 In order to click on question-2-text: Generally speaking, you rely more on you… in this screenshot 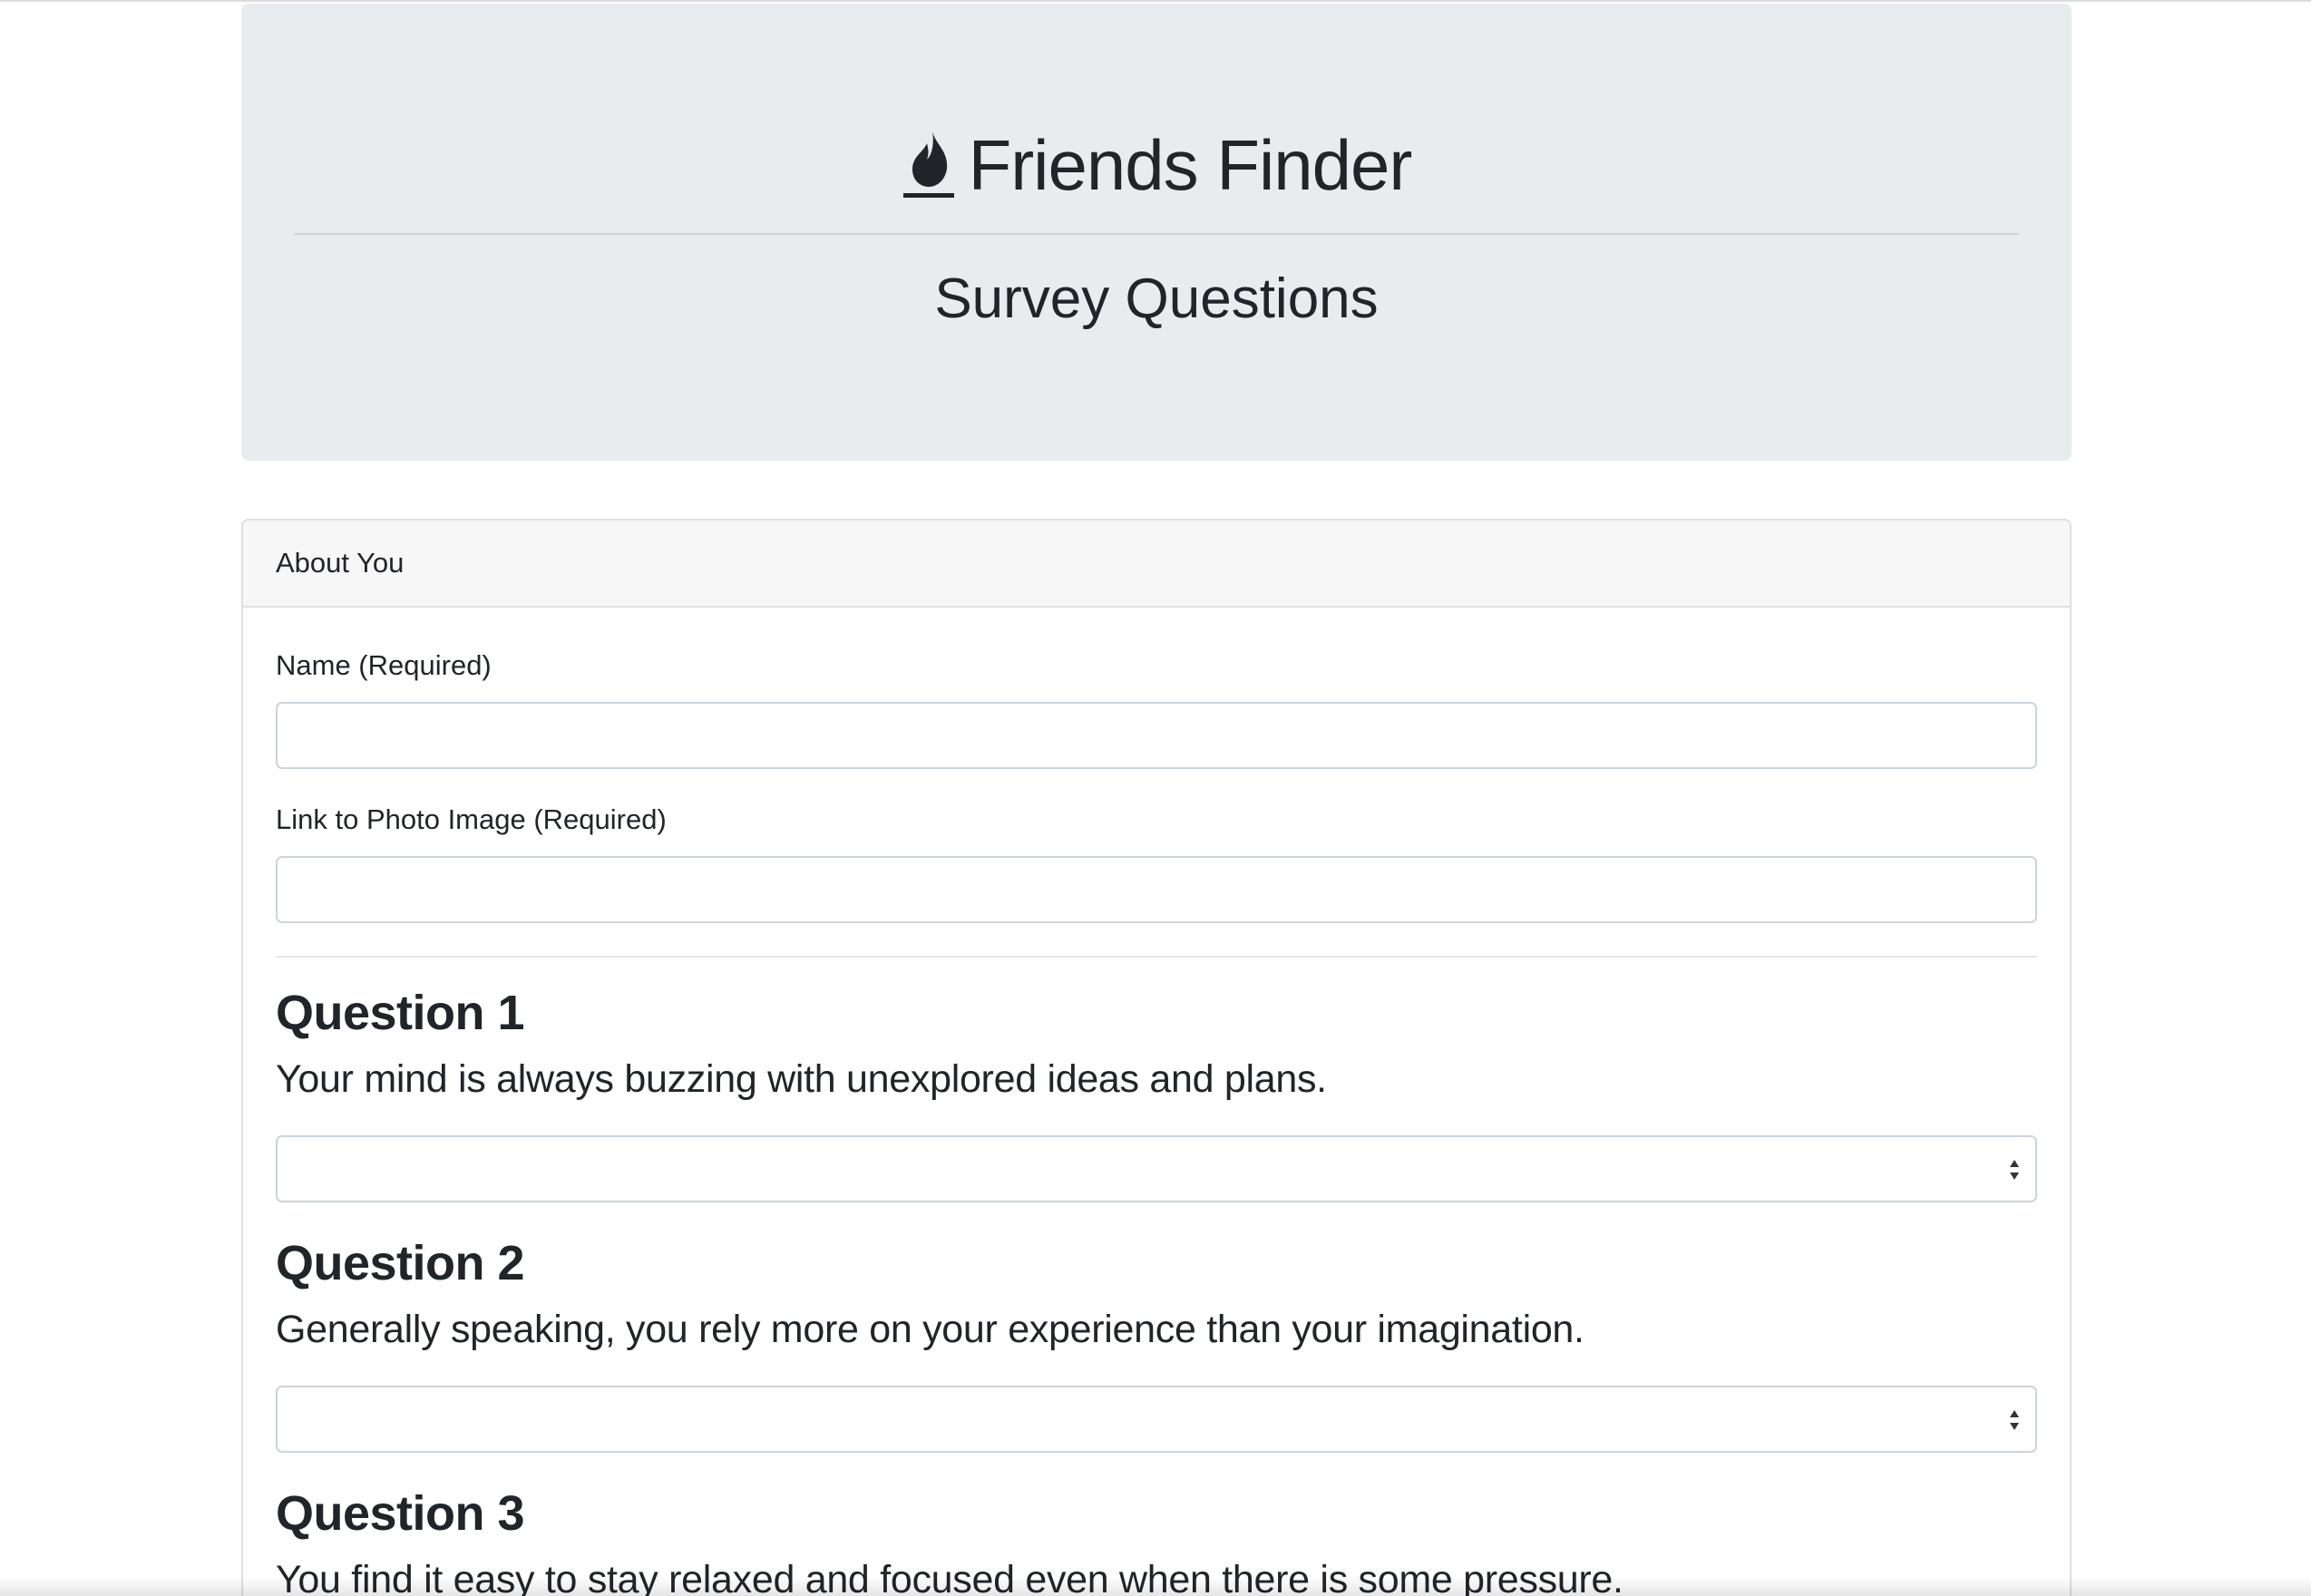, I will do `click(931, 1329)`.